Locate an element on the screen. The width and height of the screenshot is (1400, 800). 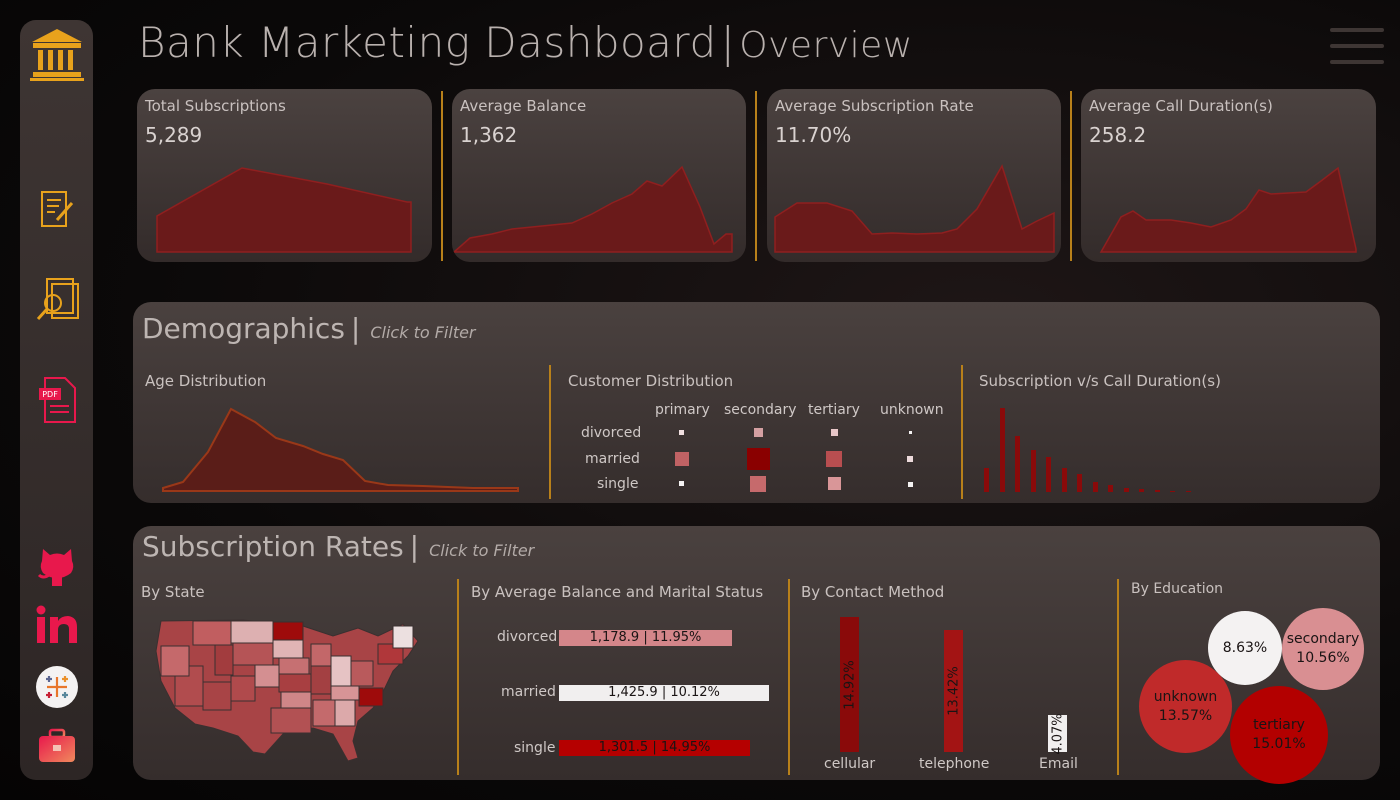
contact-bar-label: 4.07% is located at coordinates (1057, 733).